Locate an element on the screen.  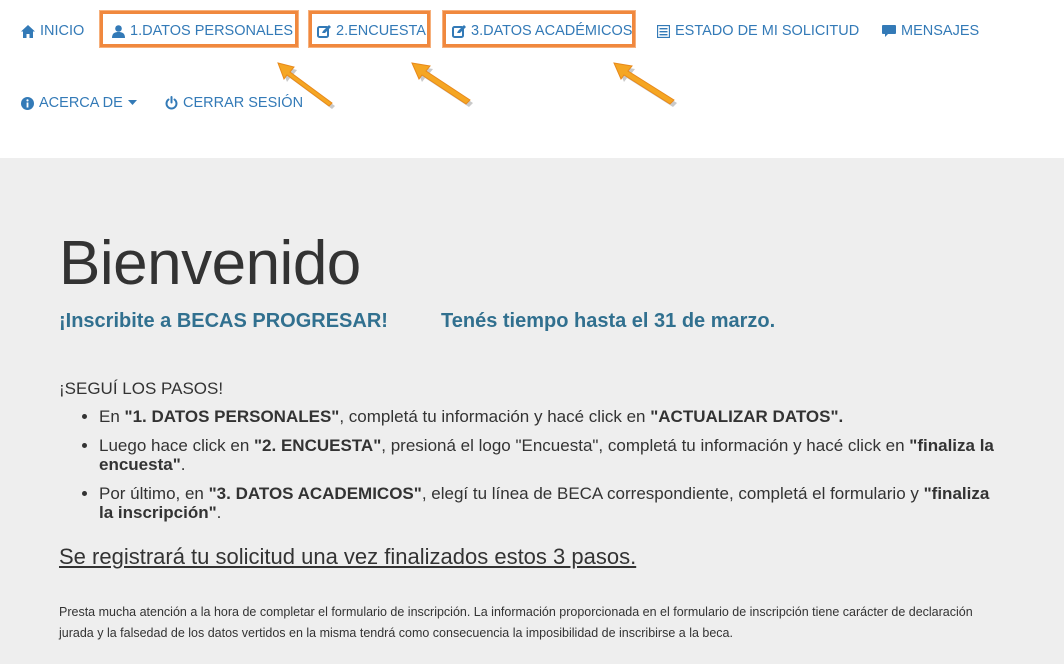
step-text: Luego hace click en is located at coordinates (176, 445).